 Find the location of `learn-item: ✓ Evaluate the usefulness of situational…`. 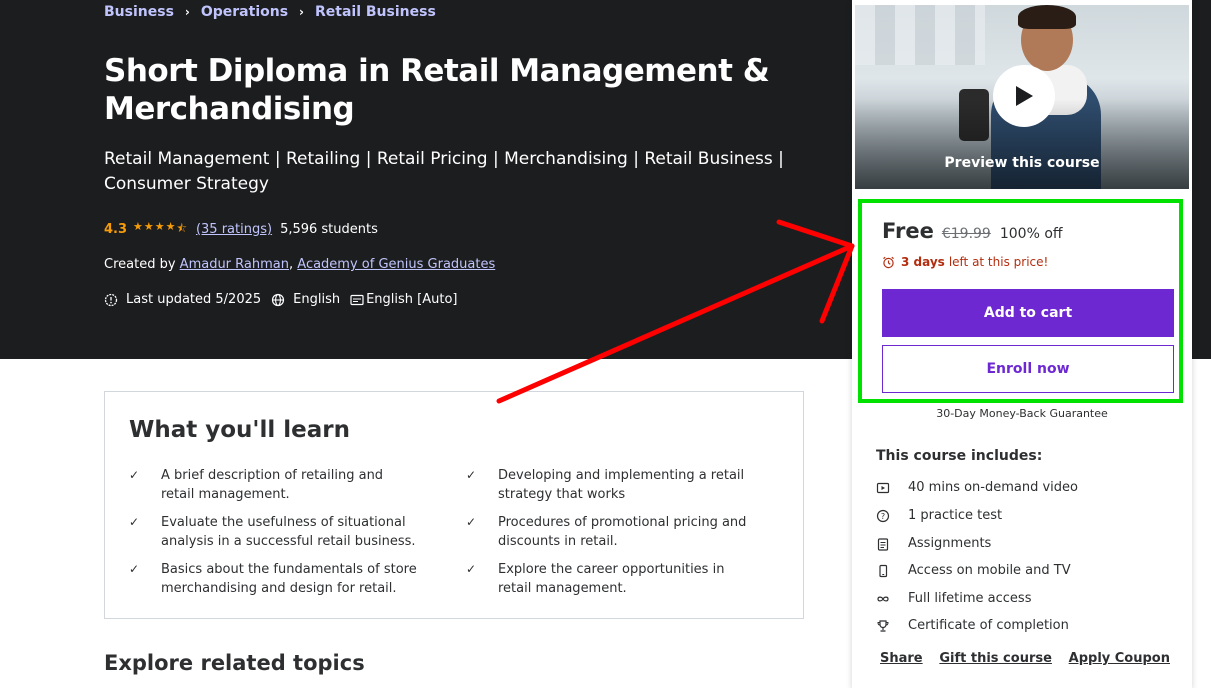

learn-item: ✓ Evaluate the usefulness of situational… is located at coordinates (274, 532).